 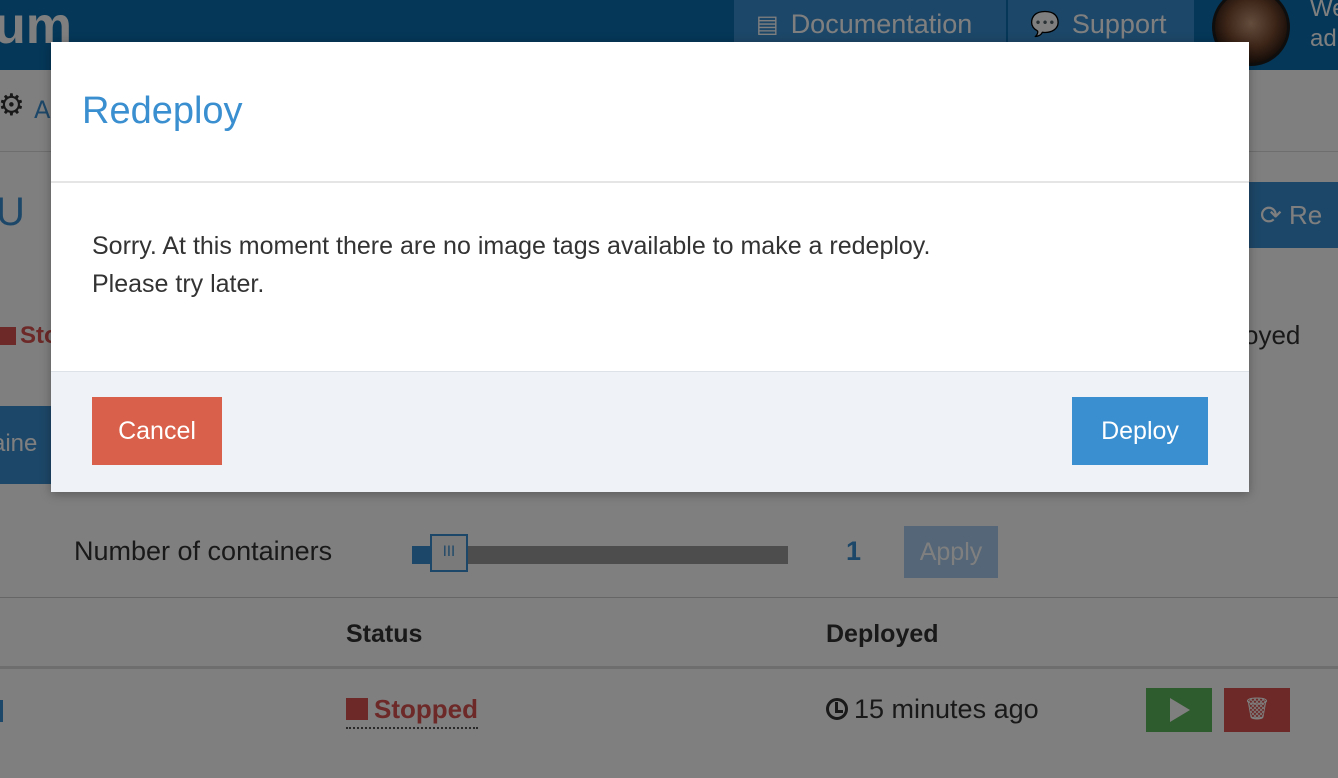 What do you see at coordinates (157, 431) in the screenshot?
I see `cancel-button: Cancel` at bounding box center [157, 431].